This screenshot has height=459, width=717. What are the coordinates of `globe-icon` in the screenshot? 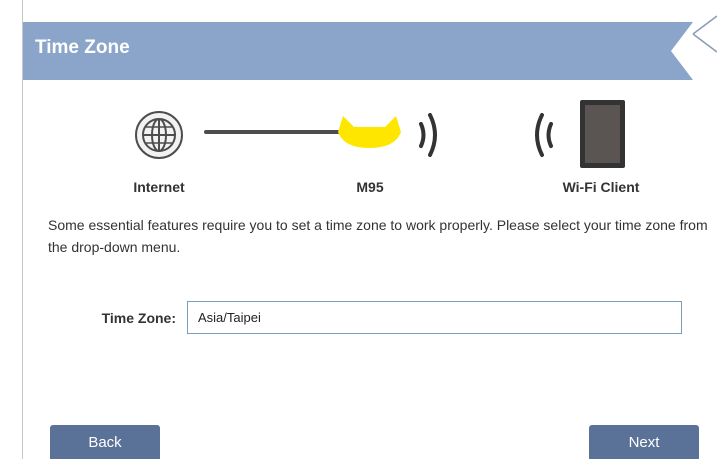 It's located at (159, 135).